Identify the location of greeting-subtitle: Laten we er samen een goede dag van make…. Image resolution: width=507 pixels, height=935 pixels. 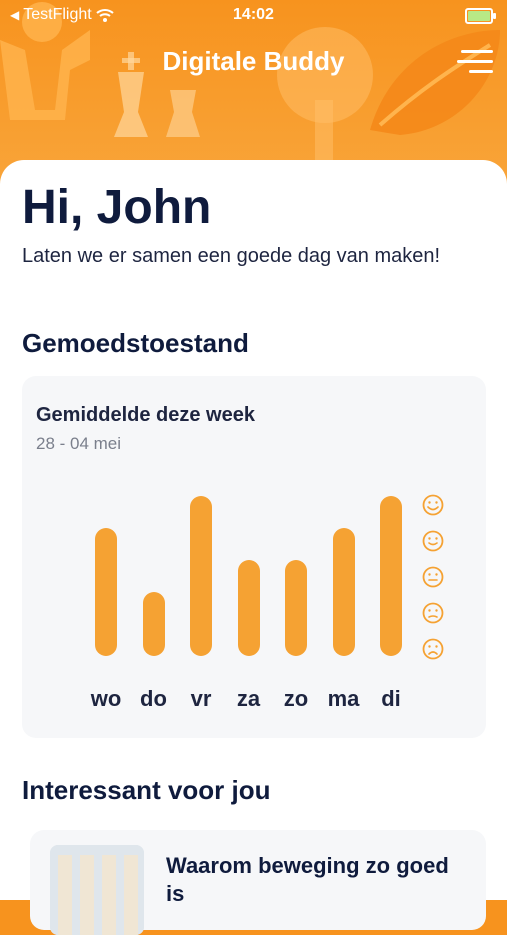
(231, 256).